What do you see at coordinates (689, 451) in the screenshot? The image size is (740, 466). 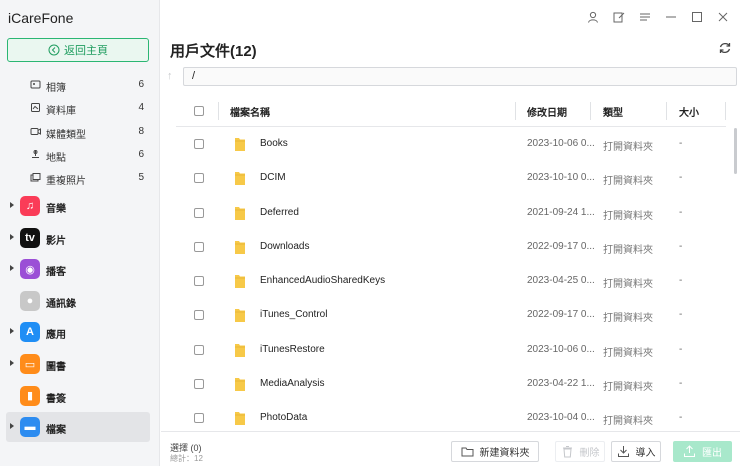 I see `export-icon` at bounding box center [689, 451].